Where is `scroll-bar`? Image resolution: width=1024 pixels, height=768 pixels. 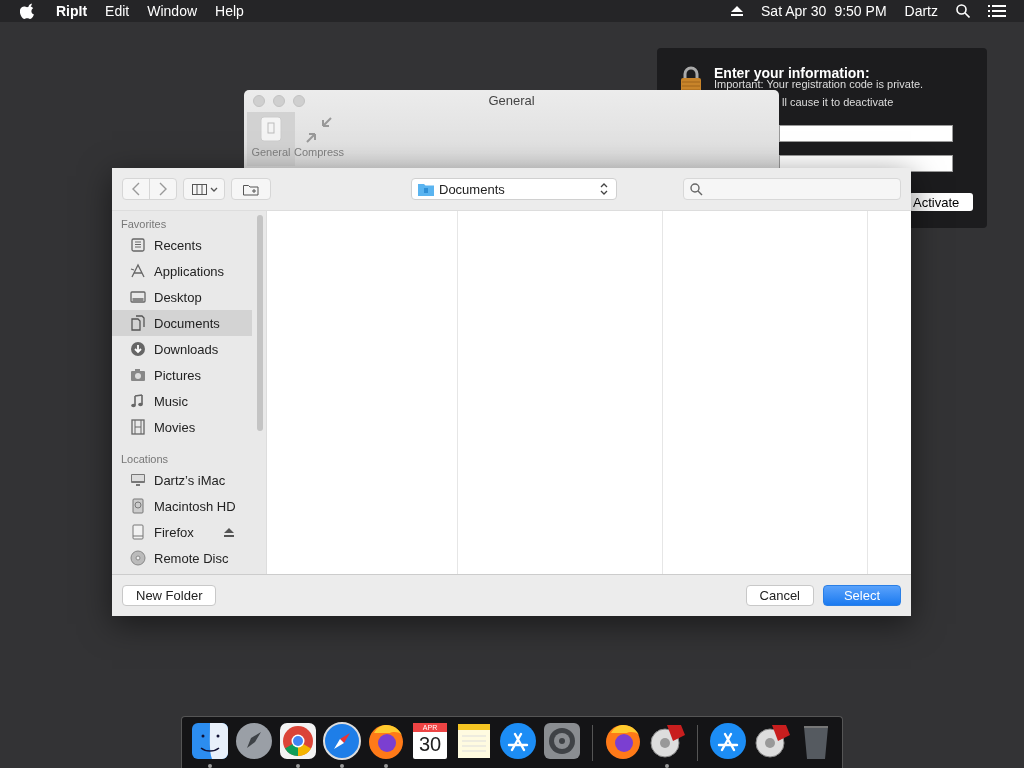
scroll-bar is located at coordinates (260, 323).